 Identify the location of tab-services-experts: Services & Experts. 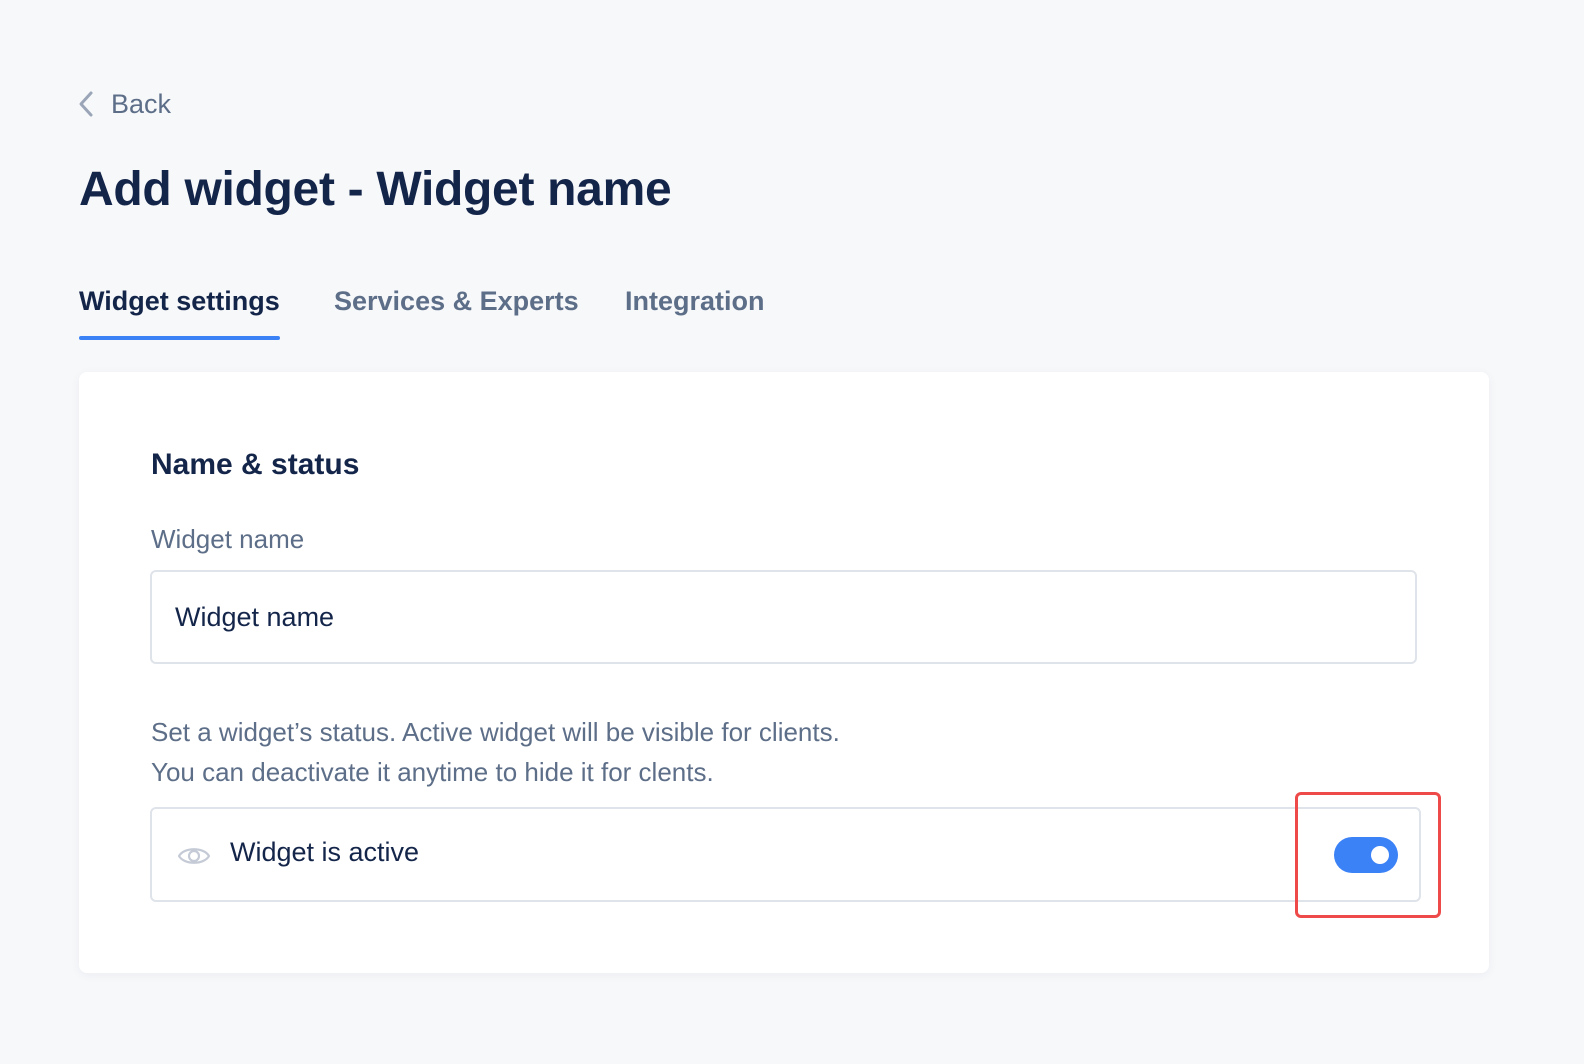
(456, 311).